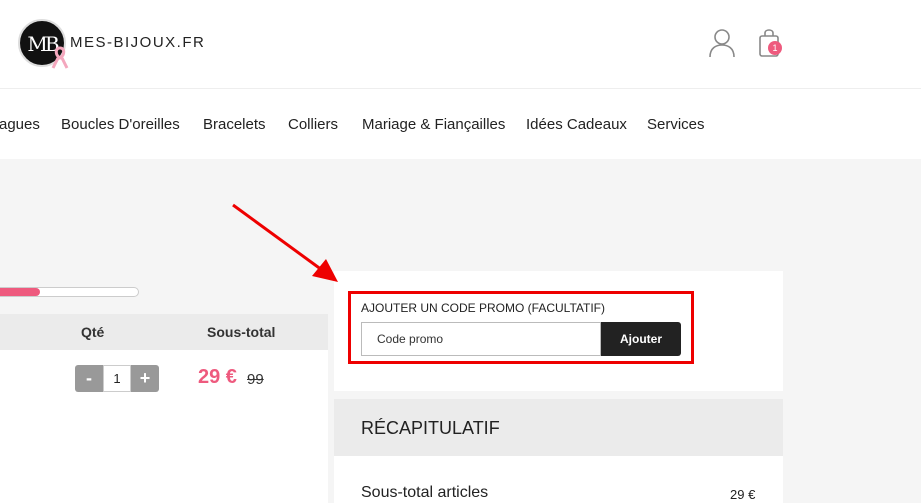  I want to click on nav-item-services: Services, so click(676, 124).